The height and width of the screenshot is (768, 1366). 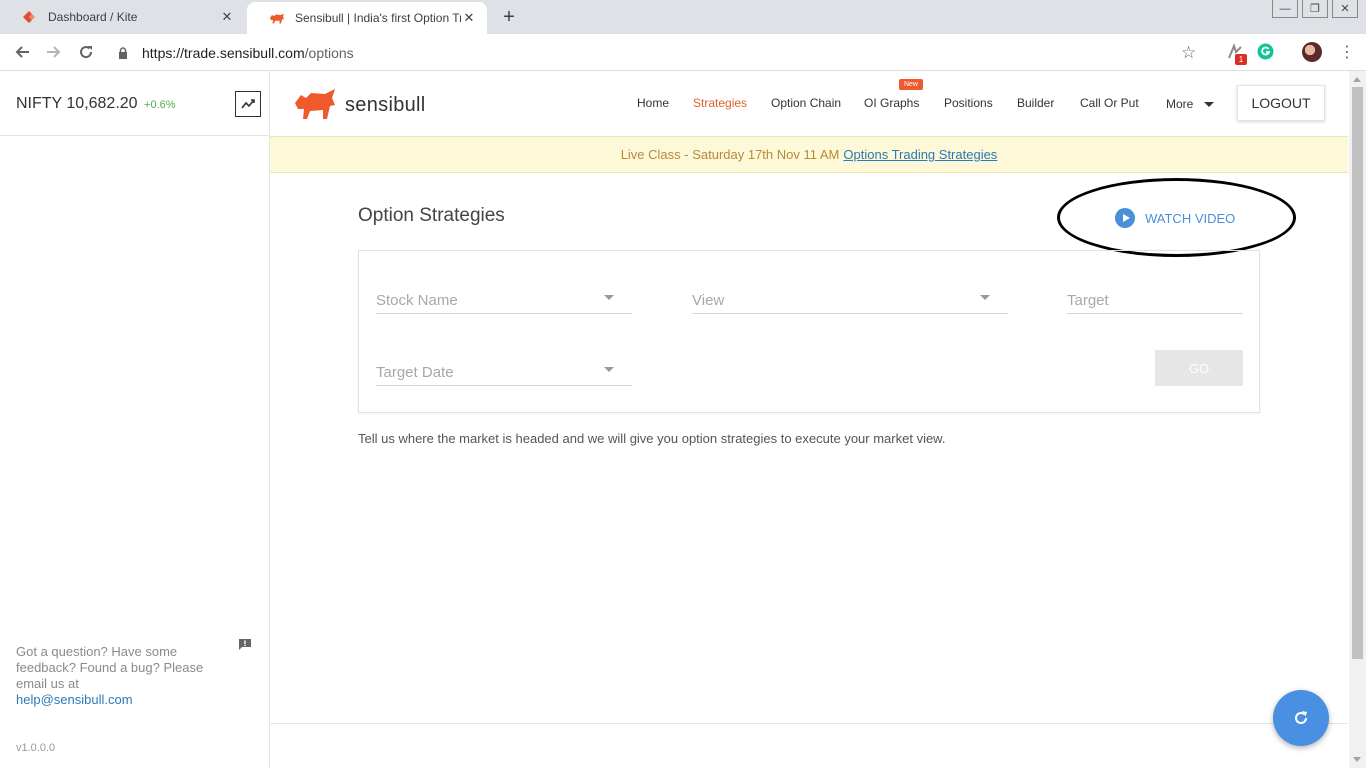 What do you see at coordinates (911, 84) in the screenshot?
I see `new-badge: New` at bounding box center [911, 84].